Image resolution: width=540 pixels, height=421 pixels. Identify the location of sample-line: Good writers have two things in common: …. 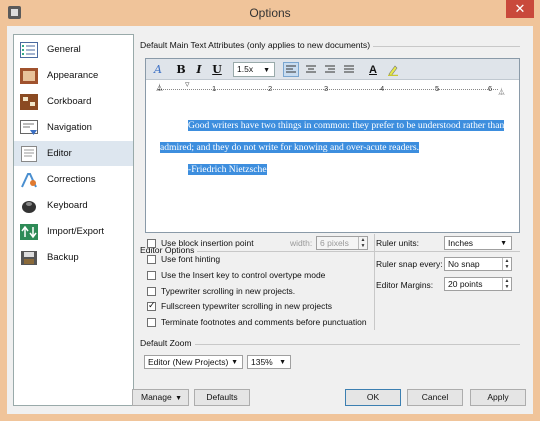
(346, 125).